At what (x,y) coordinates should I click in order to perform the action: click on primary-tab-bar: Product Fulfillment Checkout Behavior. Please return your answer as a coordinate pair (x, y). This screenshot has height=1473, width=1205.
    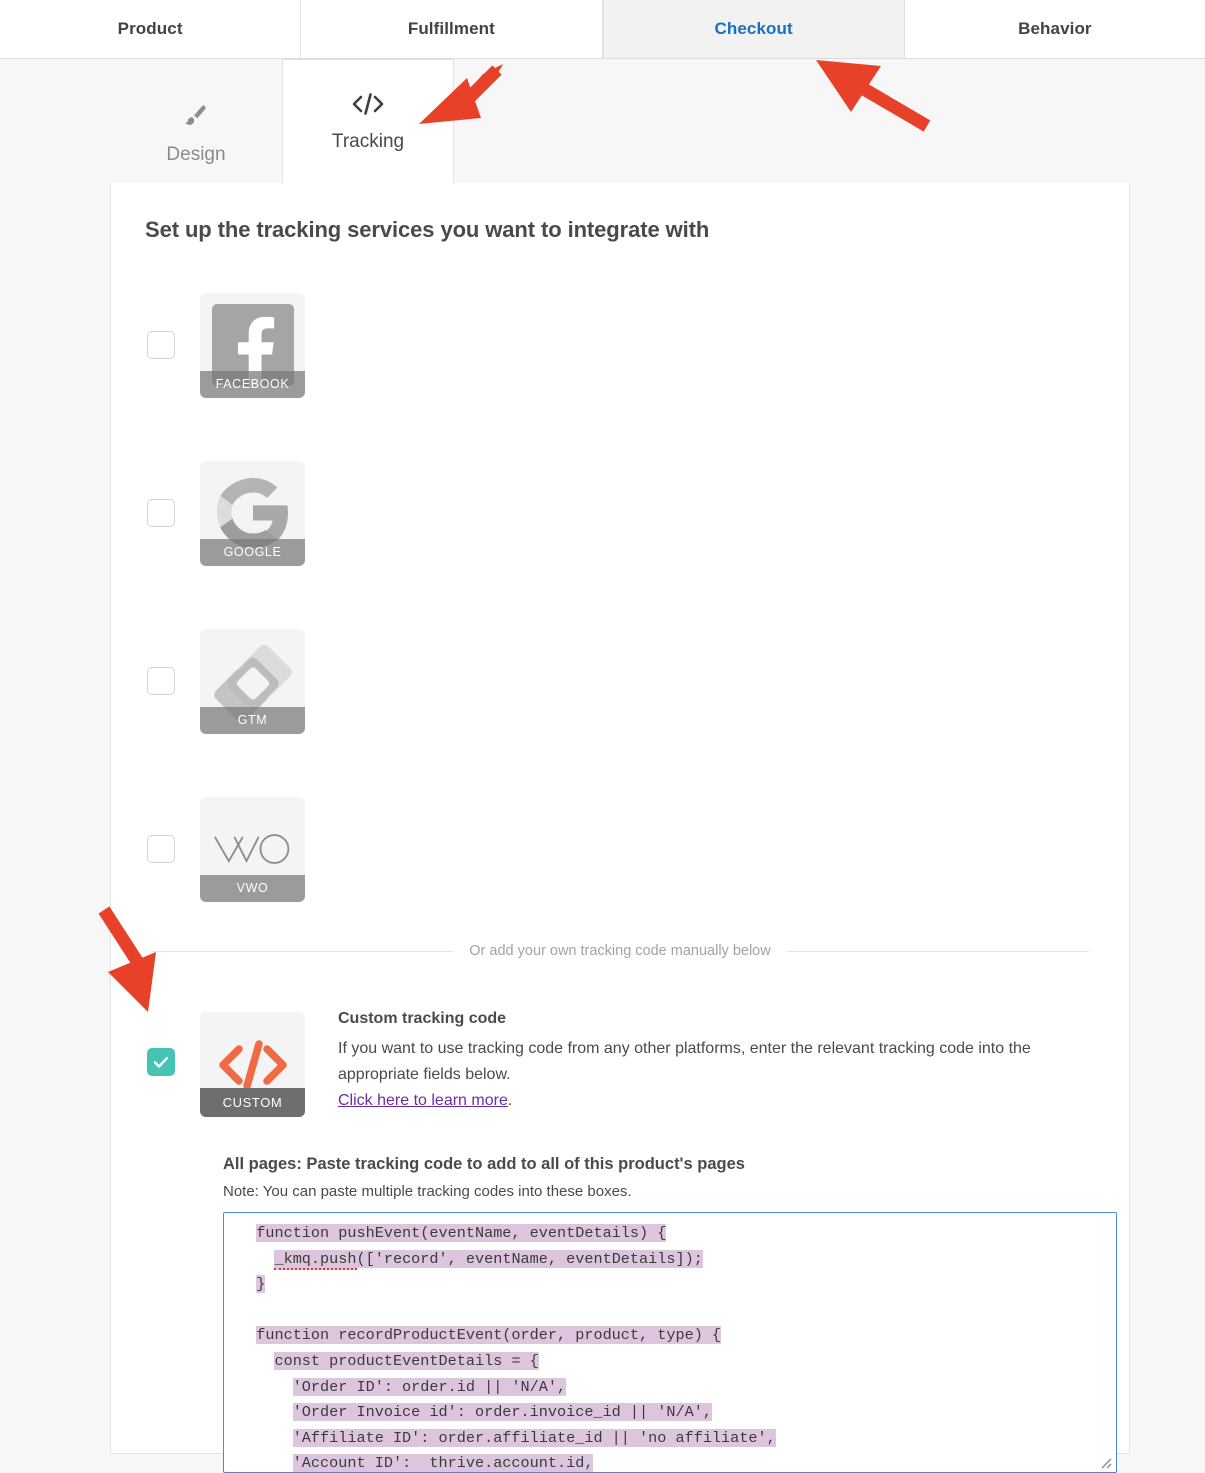
    Looking at the image, I should click on (602, 29).